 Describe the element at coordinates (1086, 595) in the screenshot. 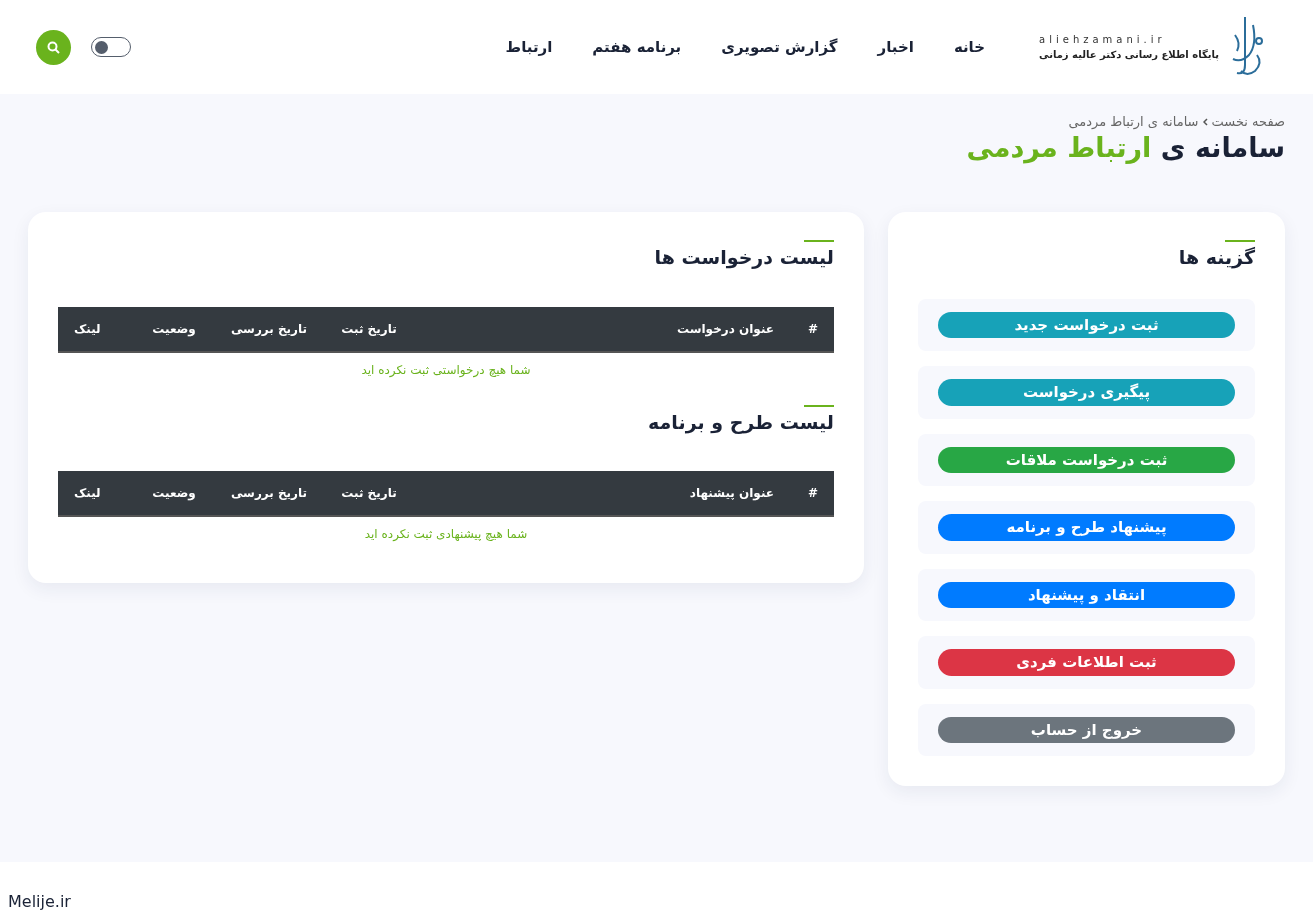

I see `option-button: انتقاد و پیشنهاد` at that location.